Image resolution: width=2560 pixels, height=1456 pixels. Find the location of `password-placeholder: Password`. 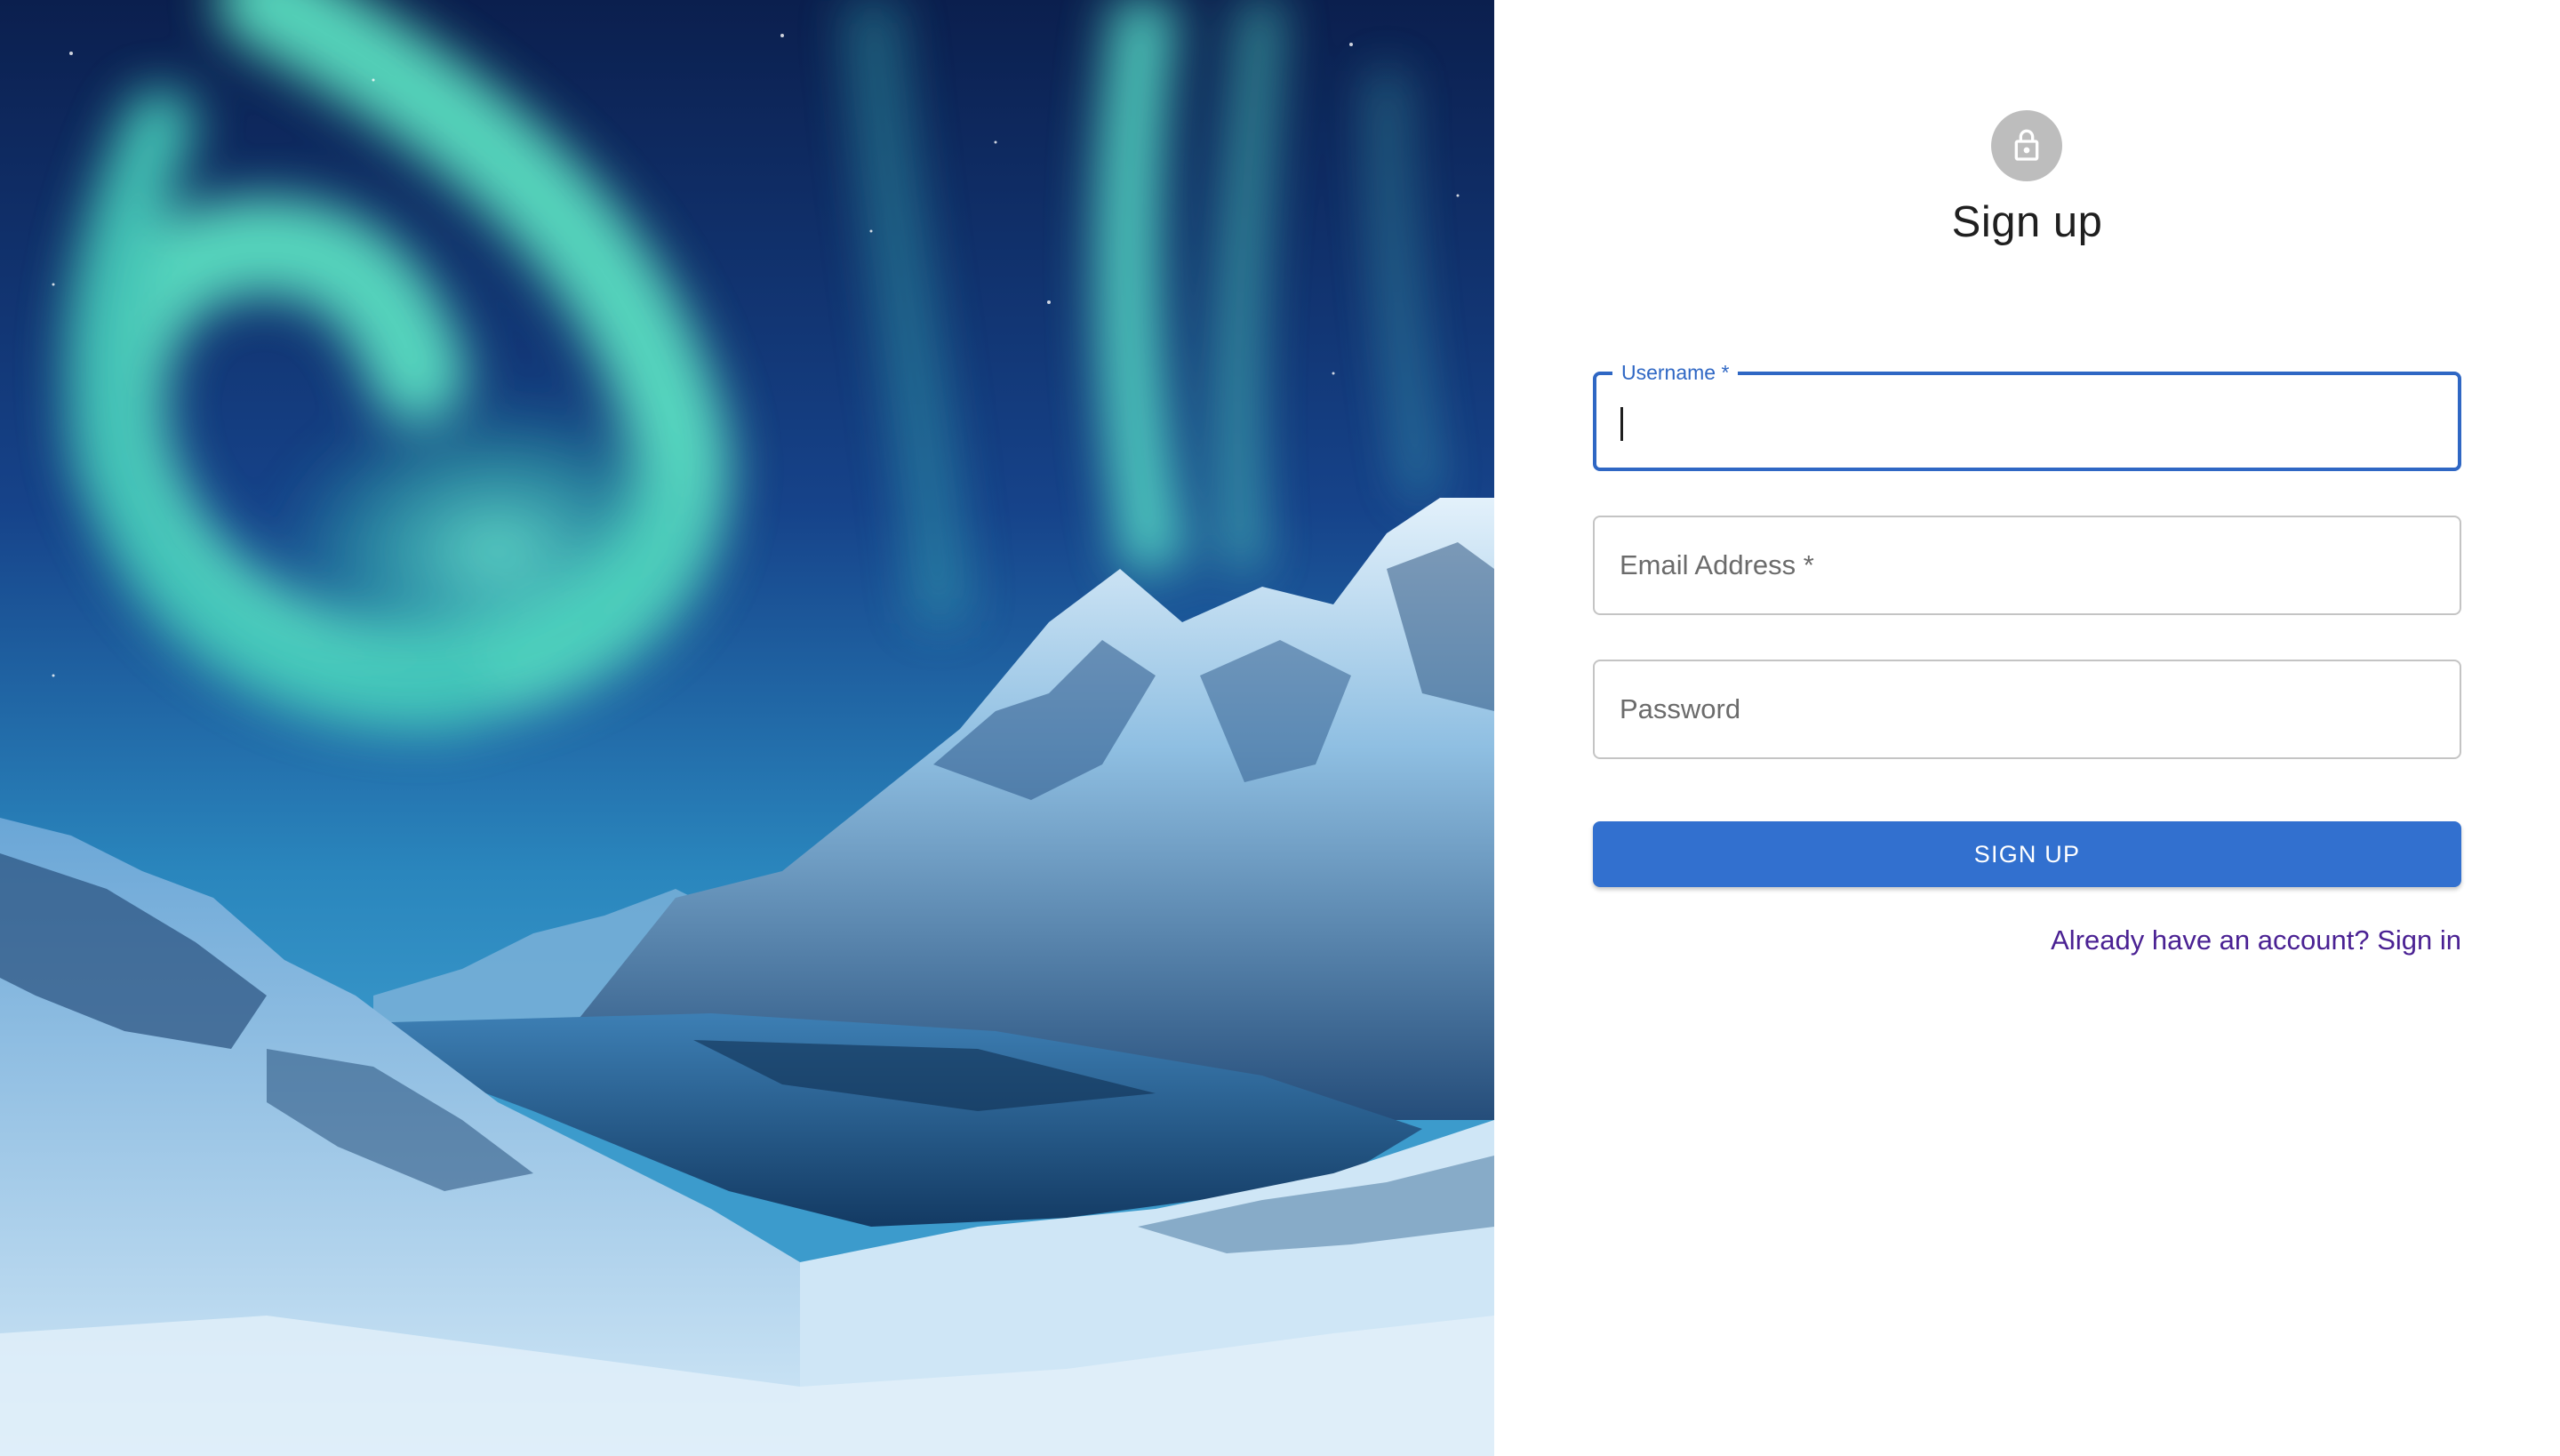

password-placeholder: Password is located at coordinates (1680, 708).